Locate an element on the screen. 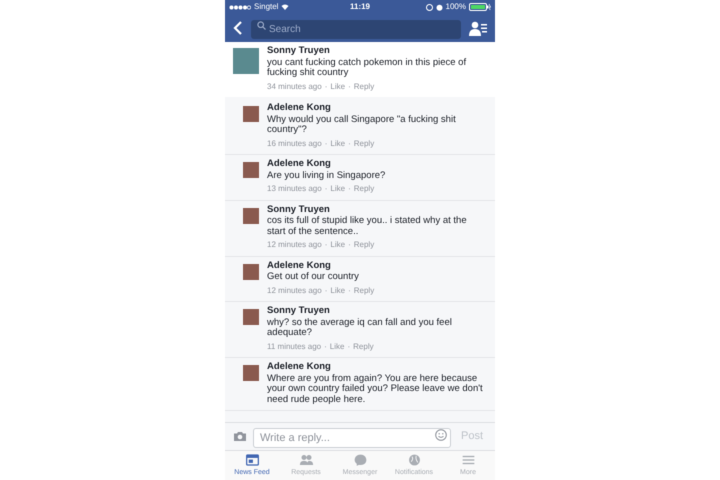 This screenshot has height=480, width=720. comment-text: why? so the average iq can fall and you feel adequate? is located at coordinates (360, 328).